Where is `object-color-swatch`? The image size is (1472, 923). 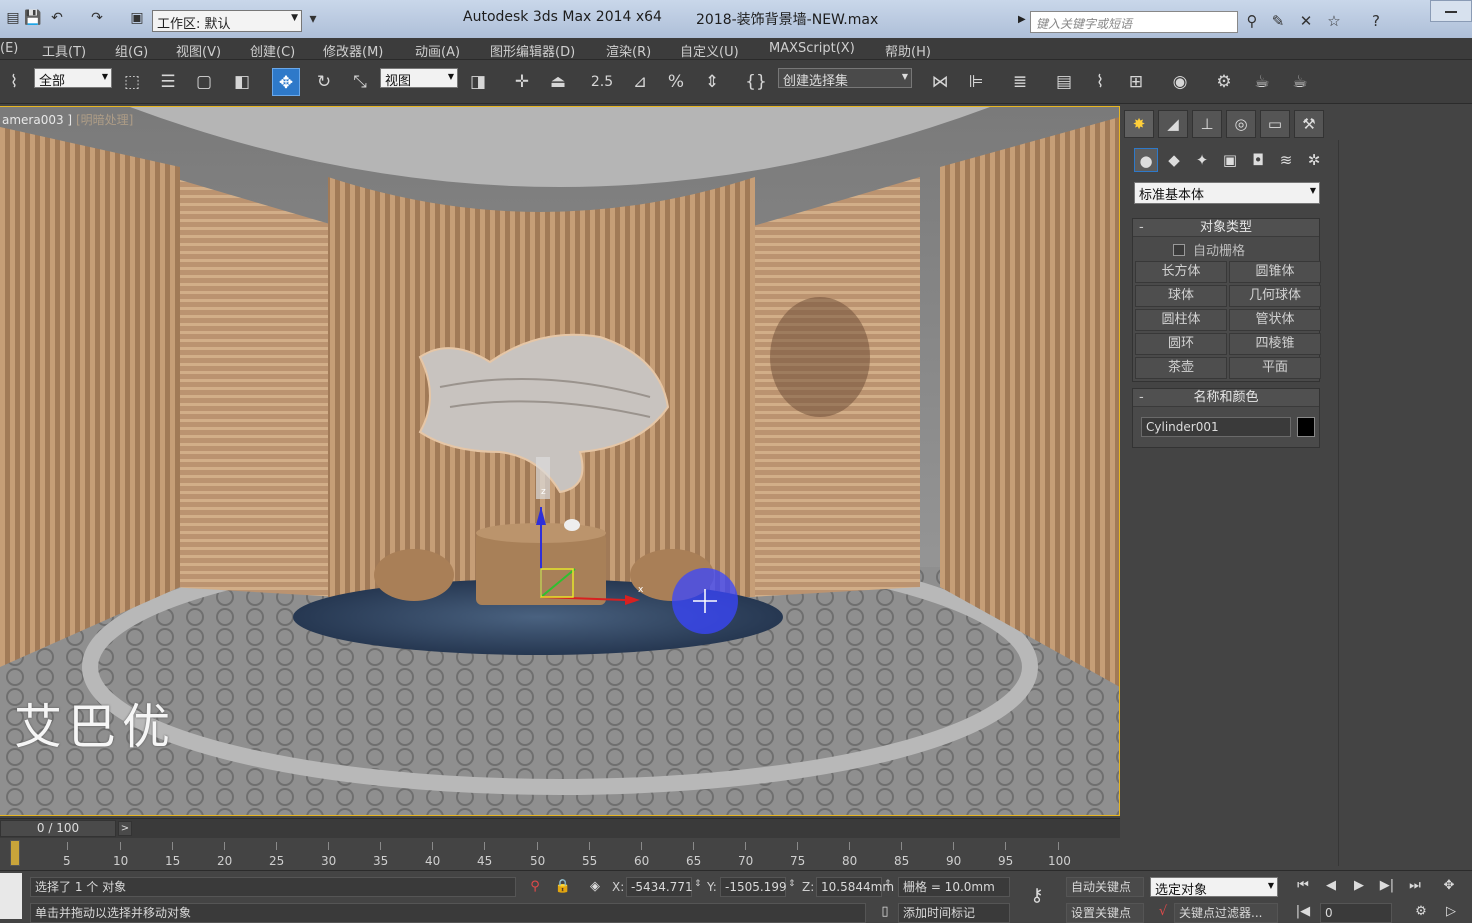 object-color-swatch is located at coordinates (1306, 427).